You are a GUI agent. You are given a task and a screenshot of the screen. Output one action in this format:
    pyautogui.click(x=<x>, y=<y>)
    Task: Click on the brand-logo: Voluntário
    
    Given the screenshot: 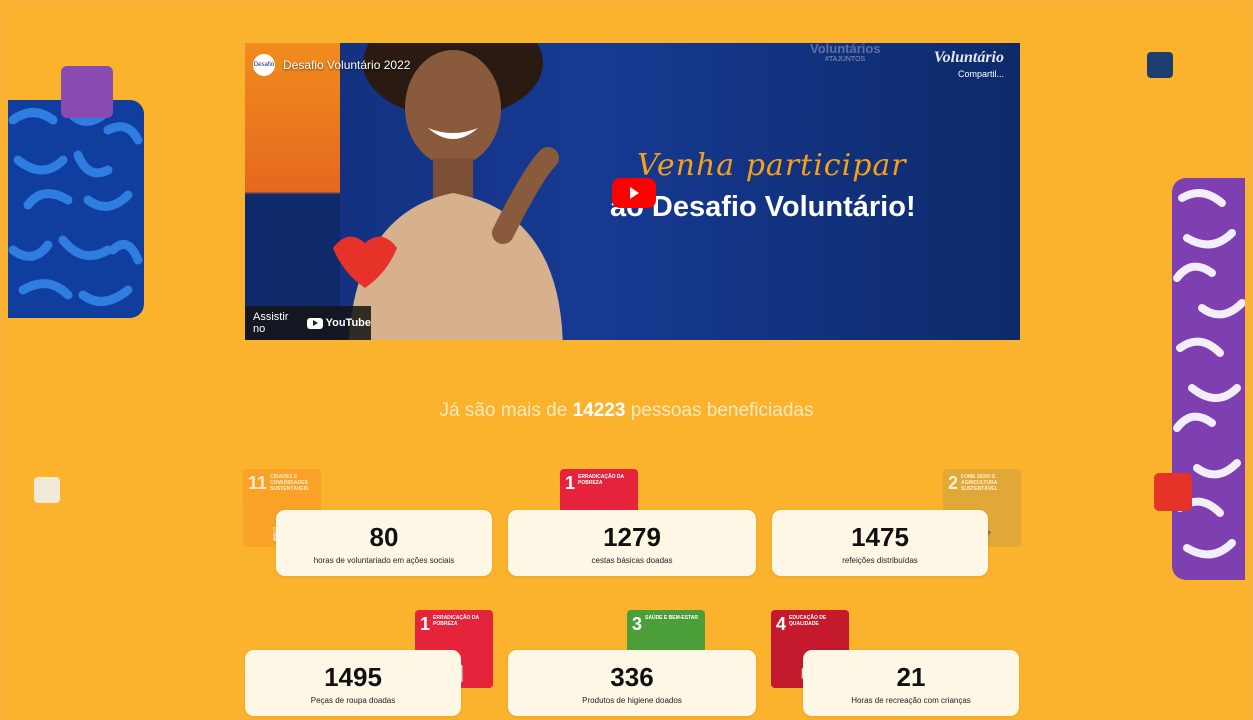 What is the action you would take?
    pyautogui.click(x=968, y=57)
    